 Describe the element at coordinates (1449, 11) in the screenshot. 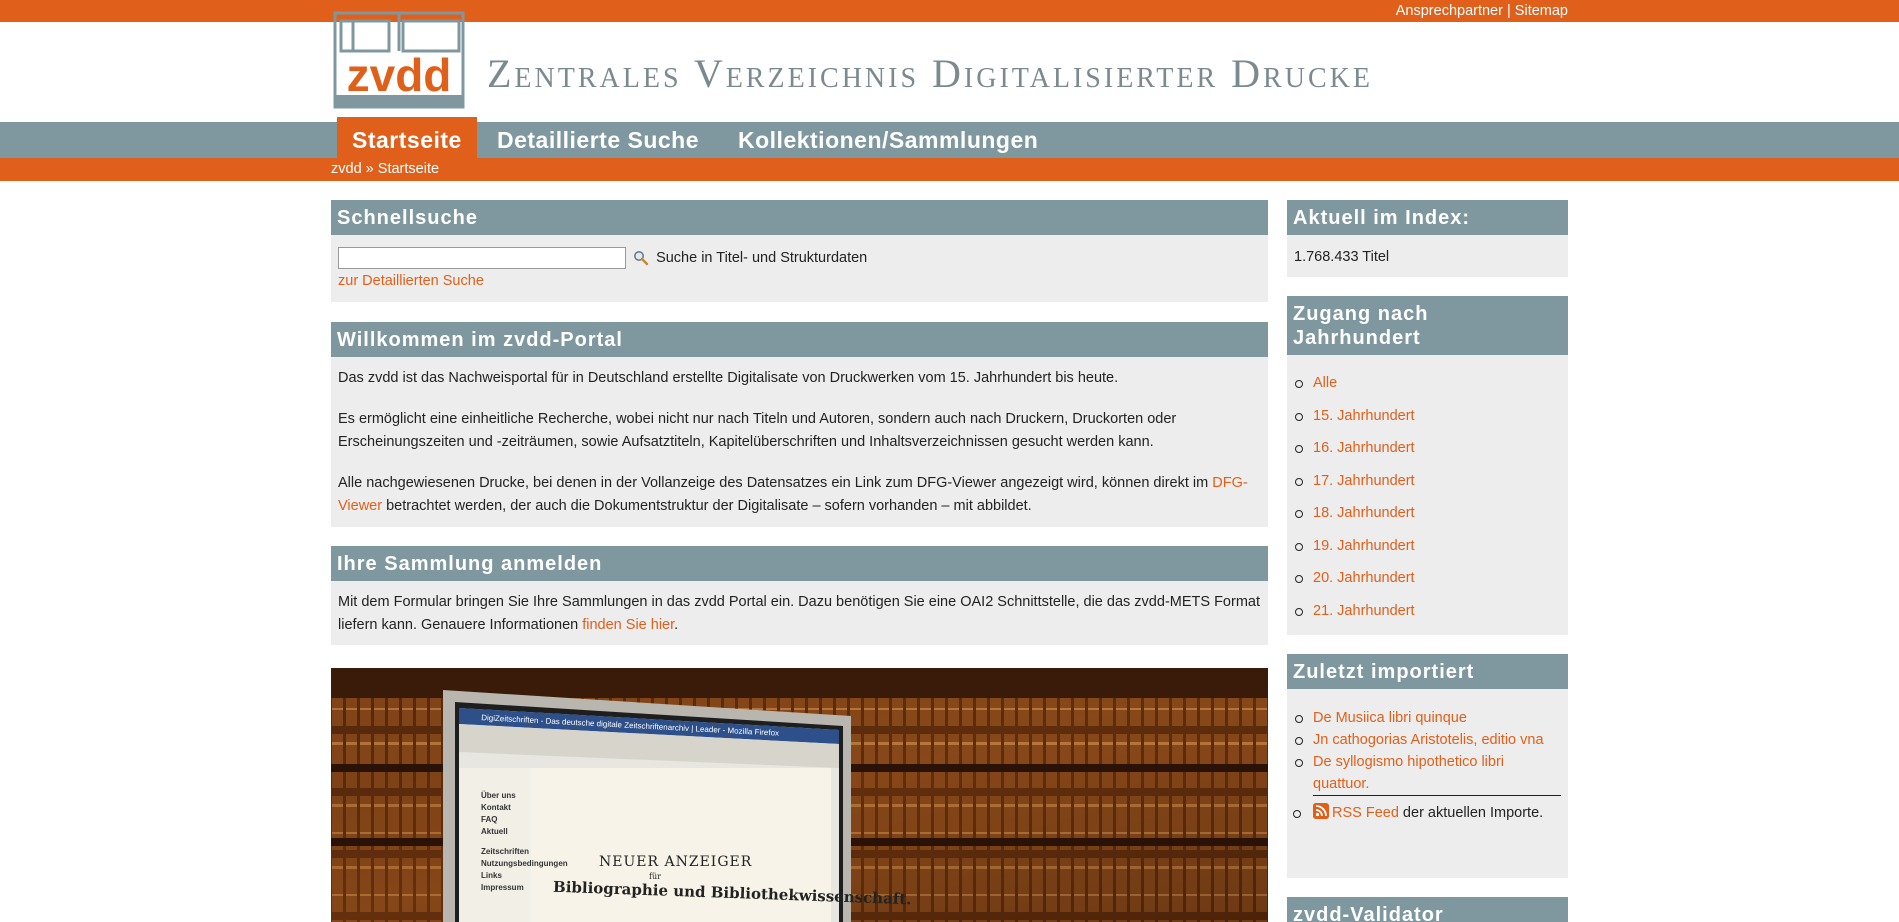

I see `contact-link: Ansprechpartner` at that location.